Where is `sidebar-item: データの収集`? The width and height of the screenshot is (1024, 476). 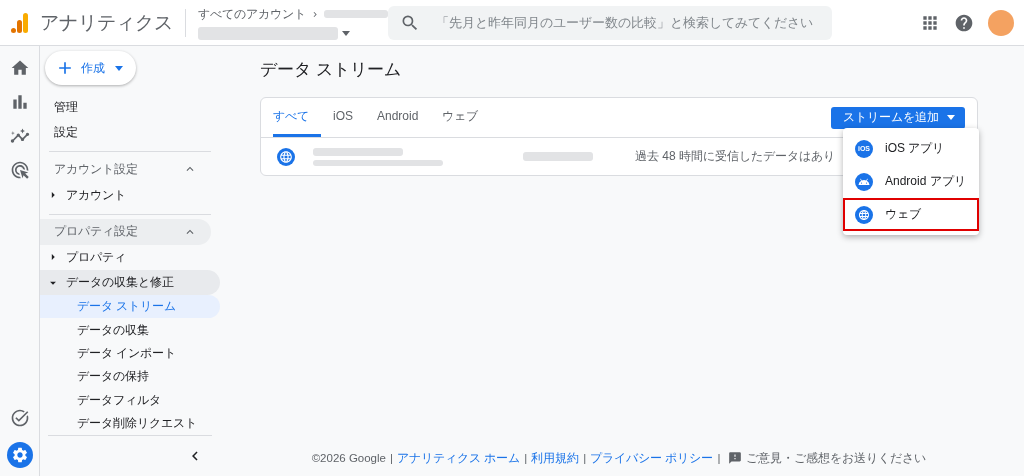
sidebar-item: データの収集 is located at coordinates (130, 330).